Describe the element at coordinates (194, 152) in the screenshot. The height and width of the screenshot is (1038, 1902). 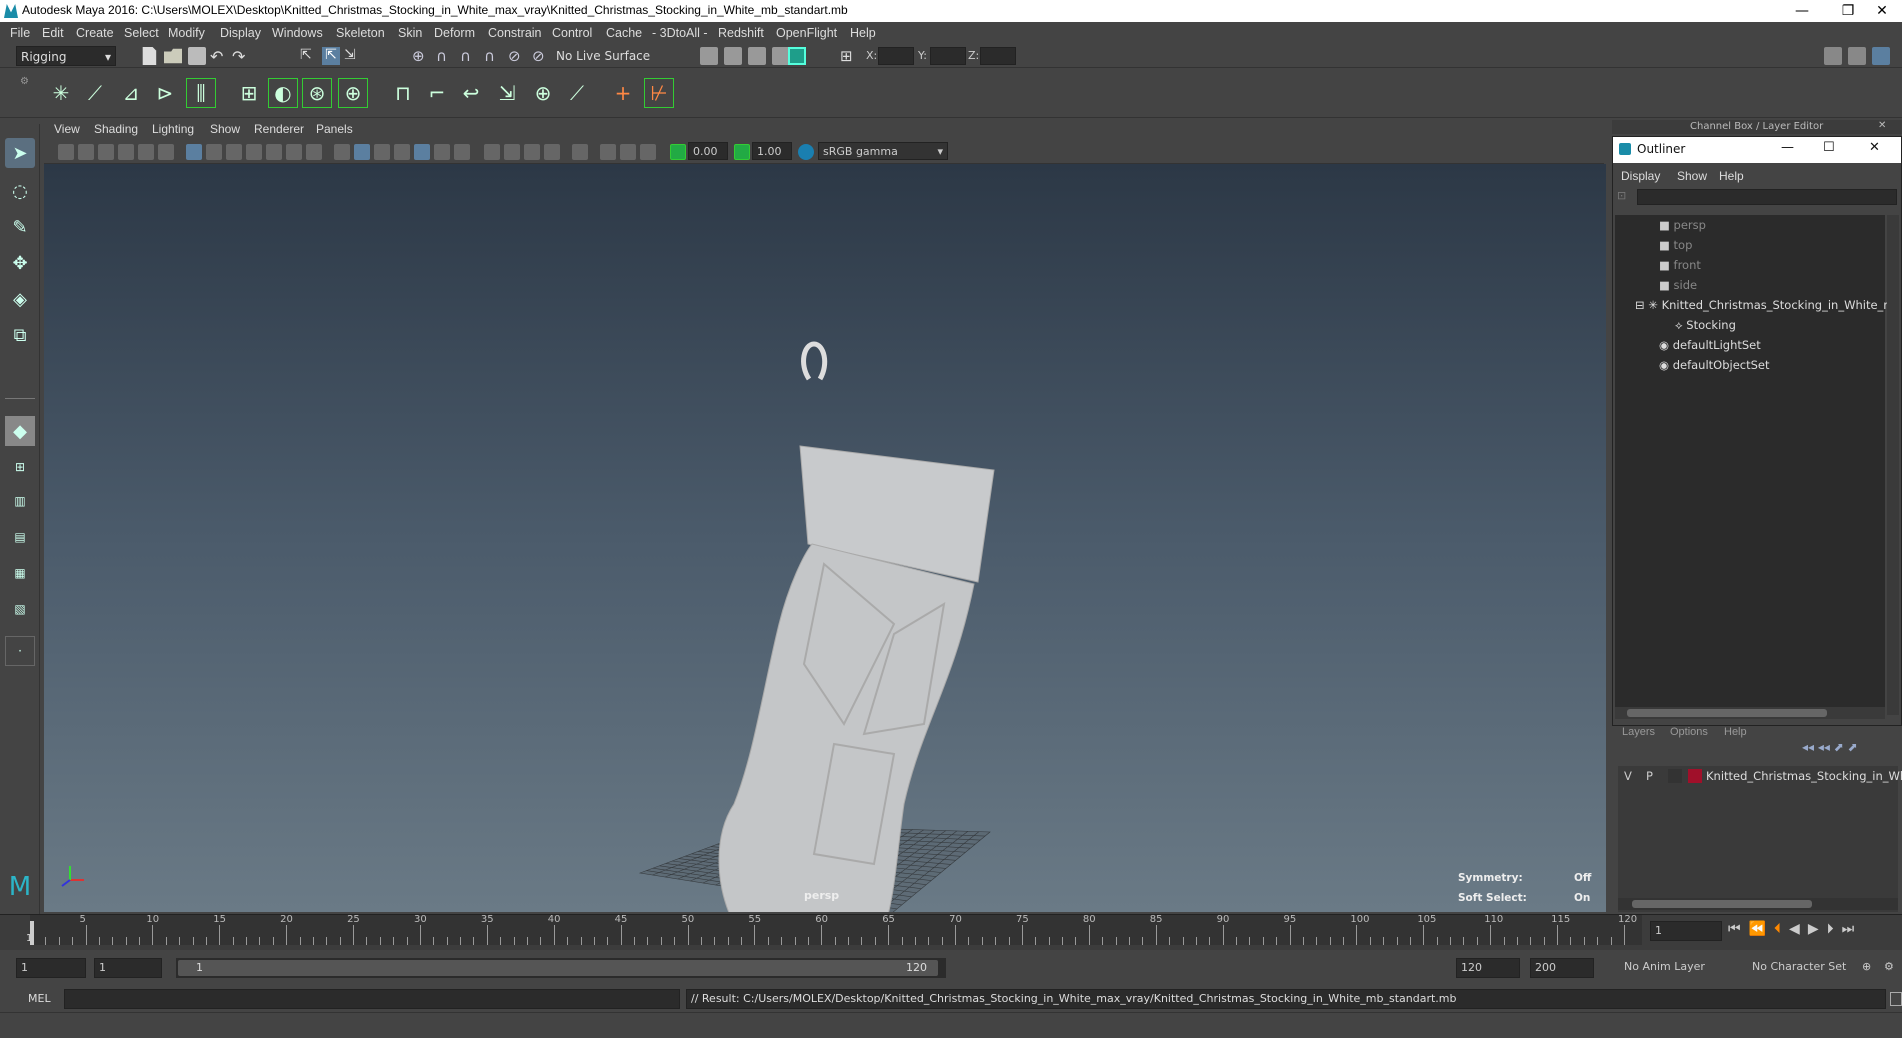
I see `grid-toggle-icon` at that location.